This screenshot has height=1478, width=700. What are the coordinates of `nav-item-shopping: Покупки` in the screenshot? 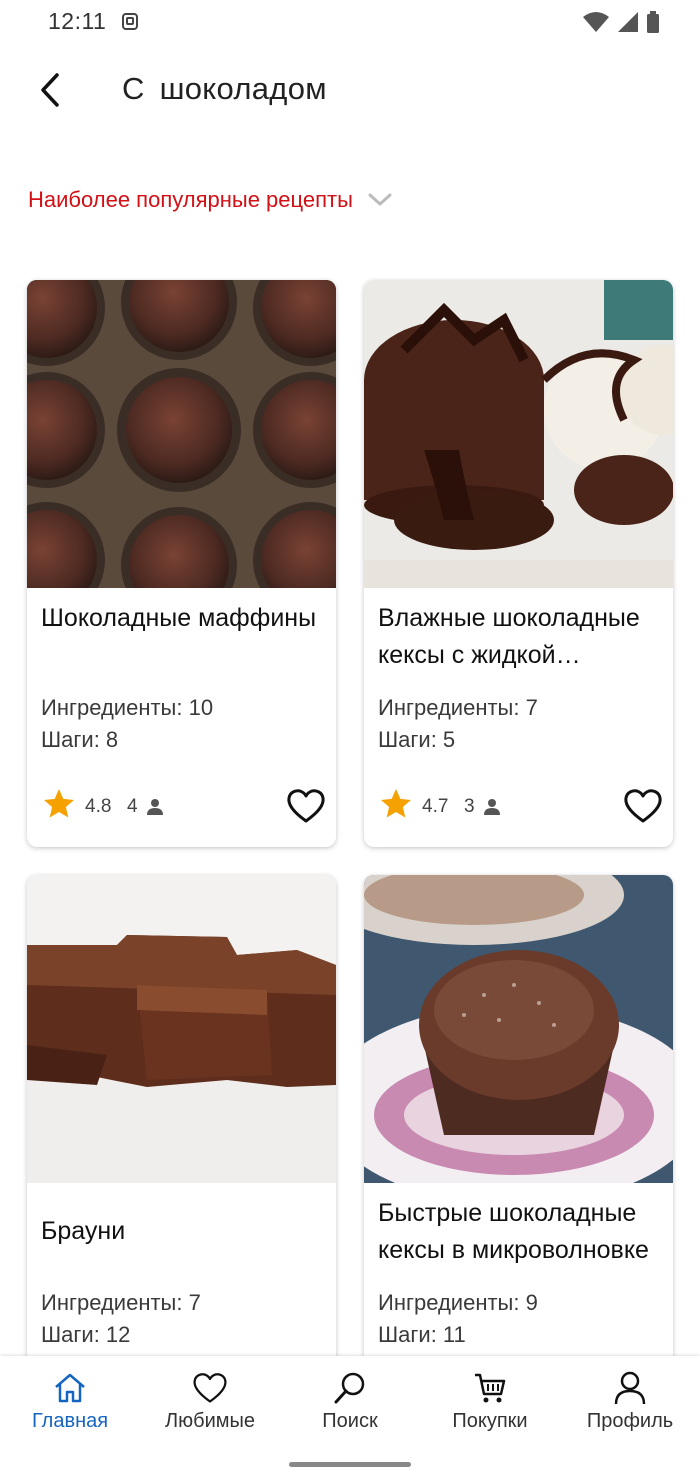 It's located at (490, 1407).